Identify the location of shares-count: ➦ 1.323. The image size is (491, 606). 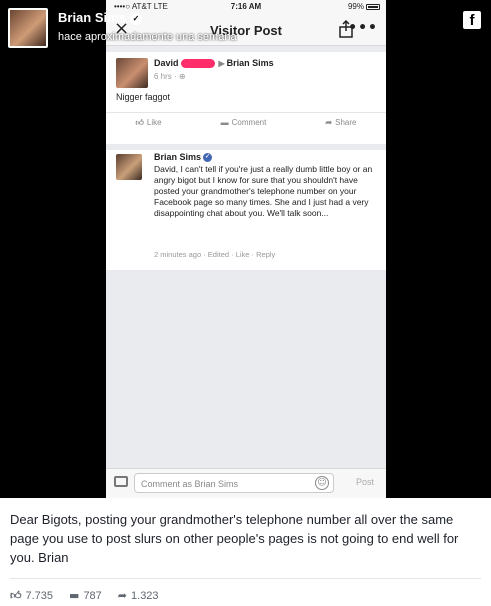
(138, 595).